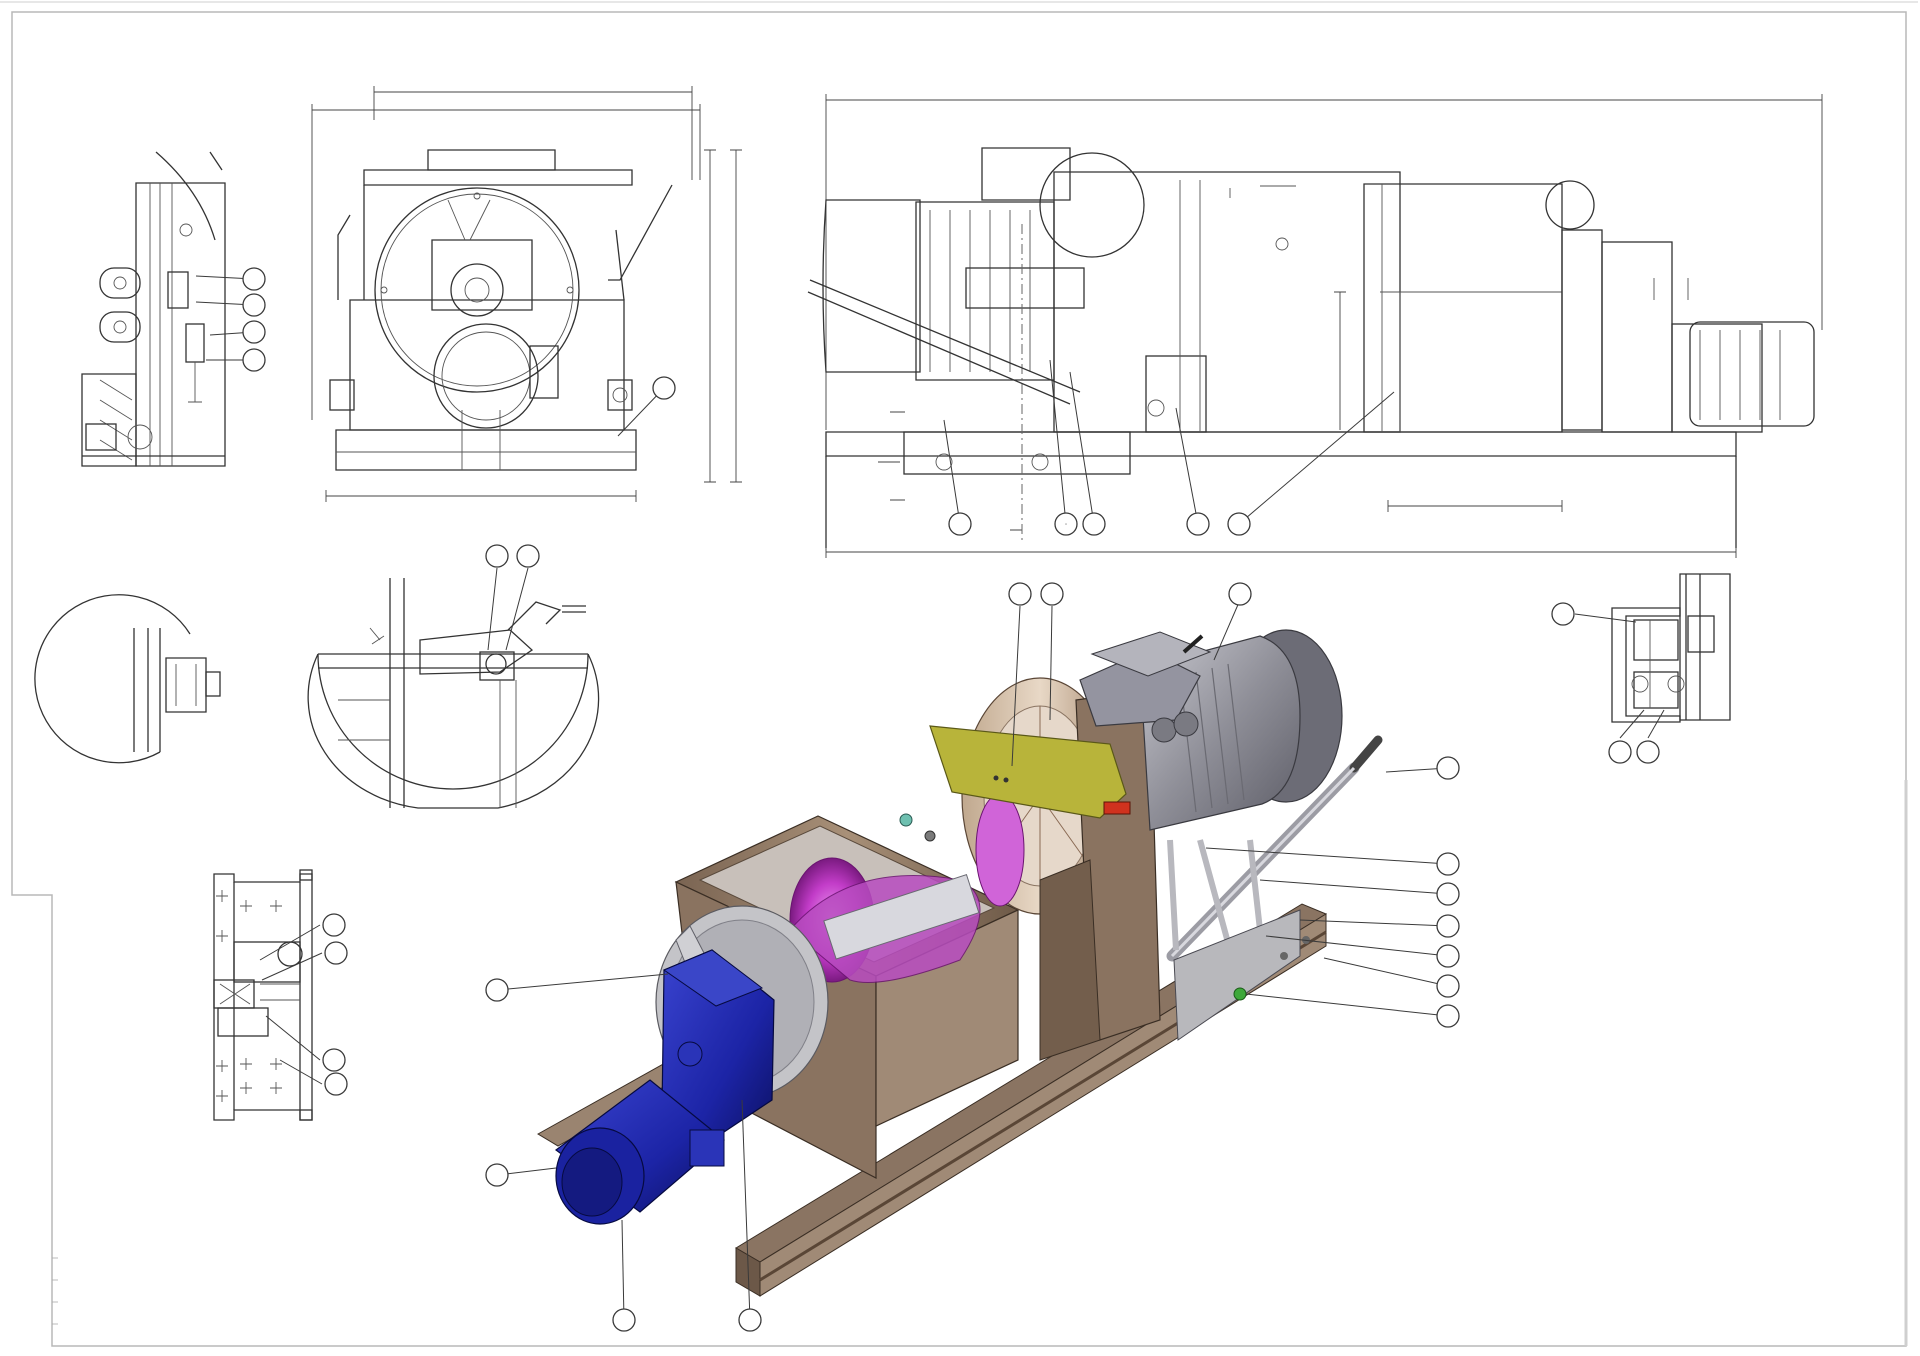 The height and width of the screenshot is (1356, 1920). Describe the element at coordinates (526, 294) in the screenshot. I see `view-end` at that location.